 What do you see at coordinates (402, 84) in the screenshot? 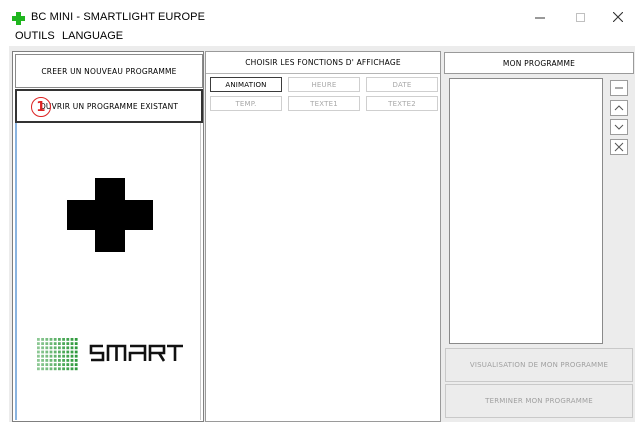
I see `date-button: DATE` at bounding box center [402, 84].